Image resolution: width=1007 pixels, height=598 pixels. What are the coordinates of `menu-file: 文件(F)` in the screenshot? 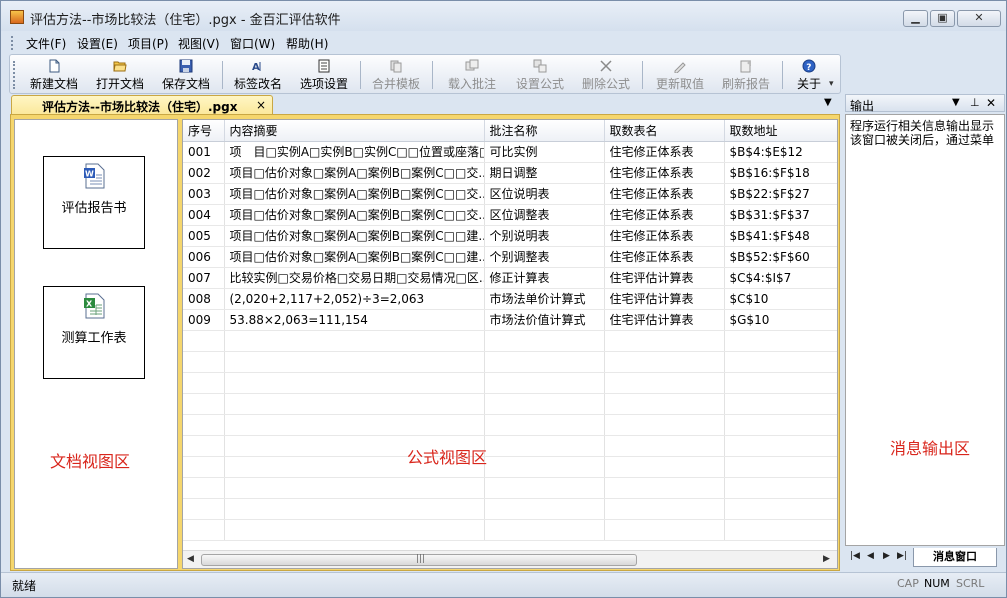 It's located at (46, 43).